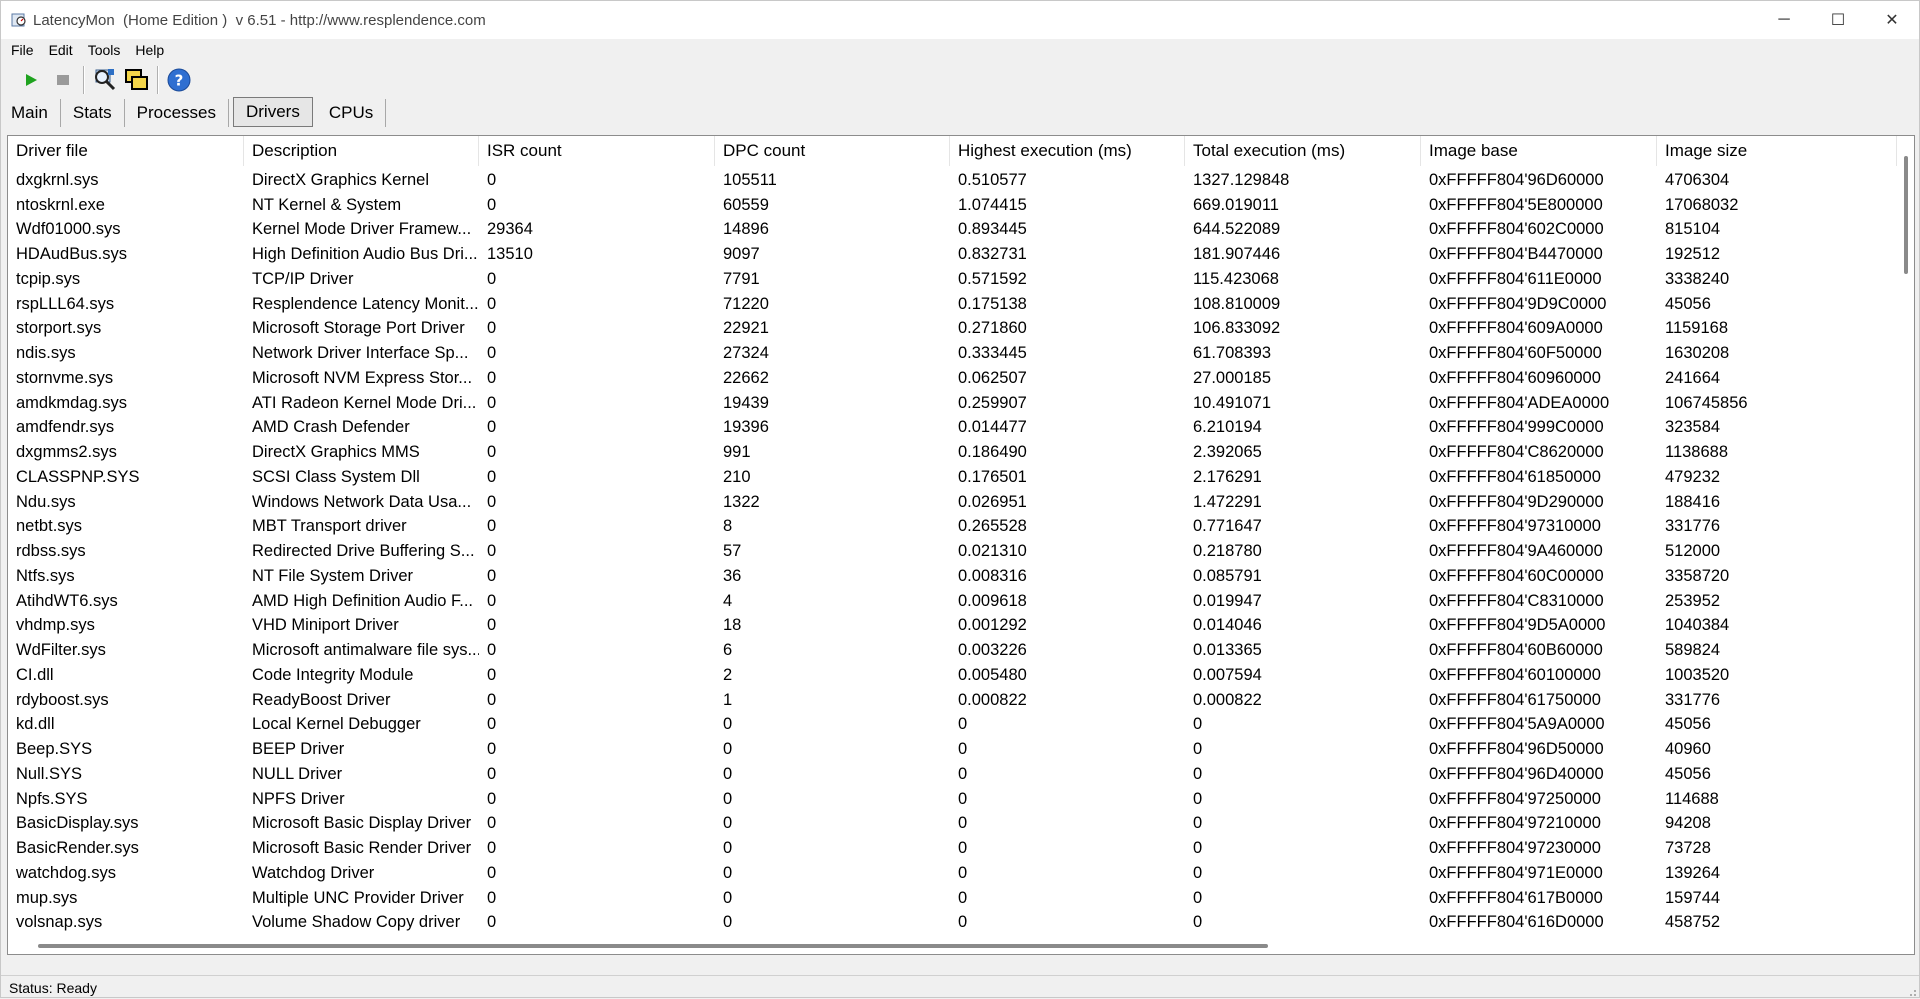 The width and height of the screenshot is (1920, 999). Describe the element at coordinates (93, 113) in the screenshot. I see `tab-stats: Stats` at that location.